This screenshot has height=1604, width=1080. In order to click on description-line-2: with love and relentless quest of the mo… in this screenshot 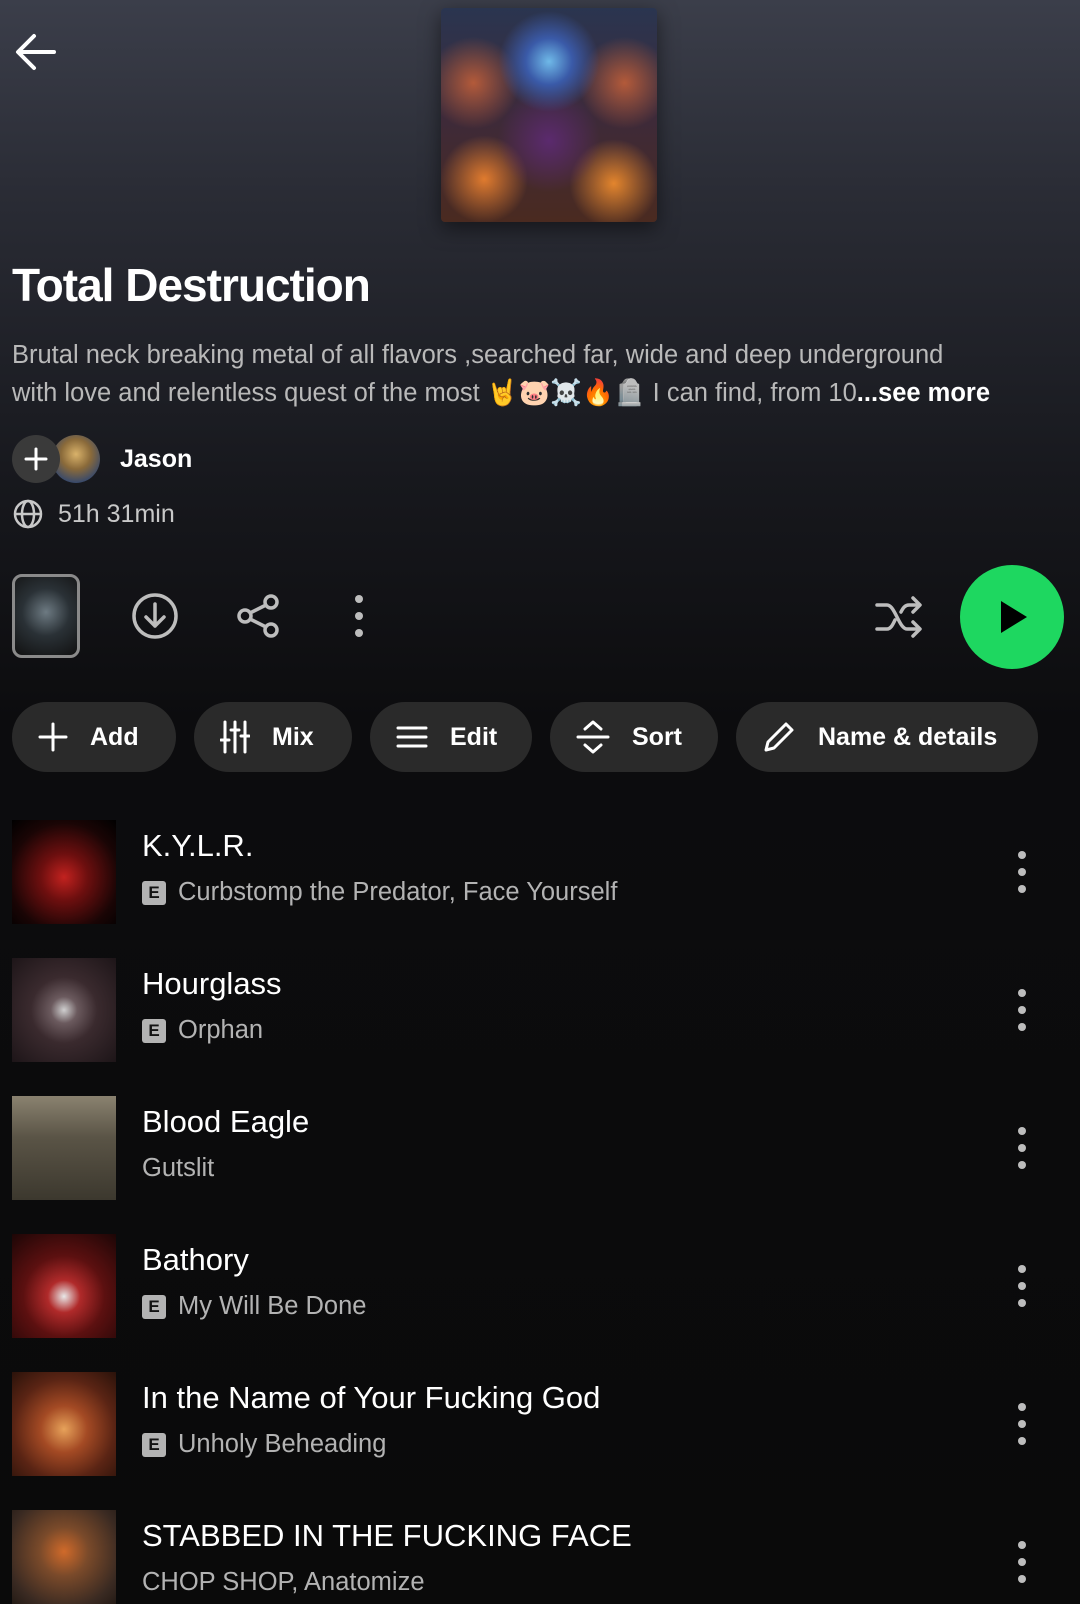, I will do `click(434, 393)`.